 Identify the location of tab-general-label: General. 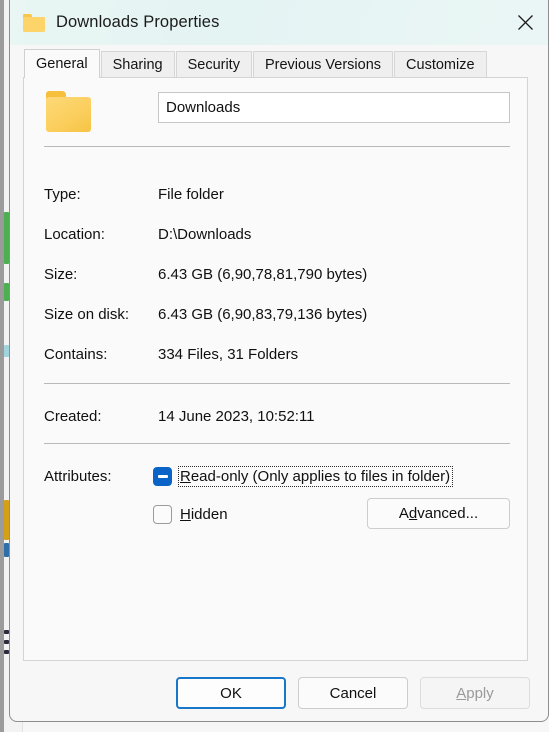
(62, 64).